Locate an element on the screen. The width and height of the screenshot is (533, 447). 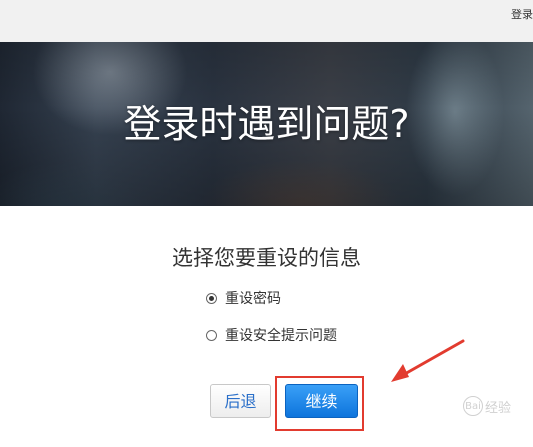
radio-checked-icon is located at coordinates (211, 298).